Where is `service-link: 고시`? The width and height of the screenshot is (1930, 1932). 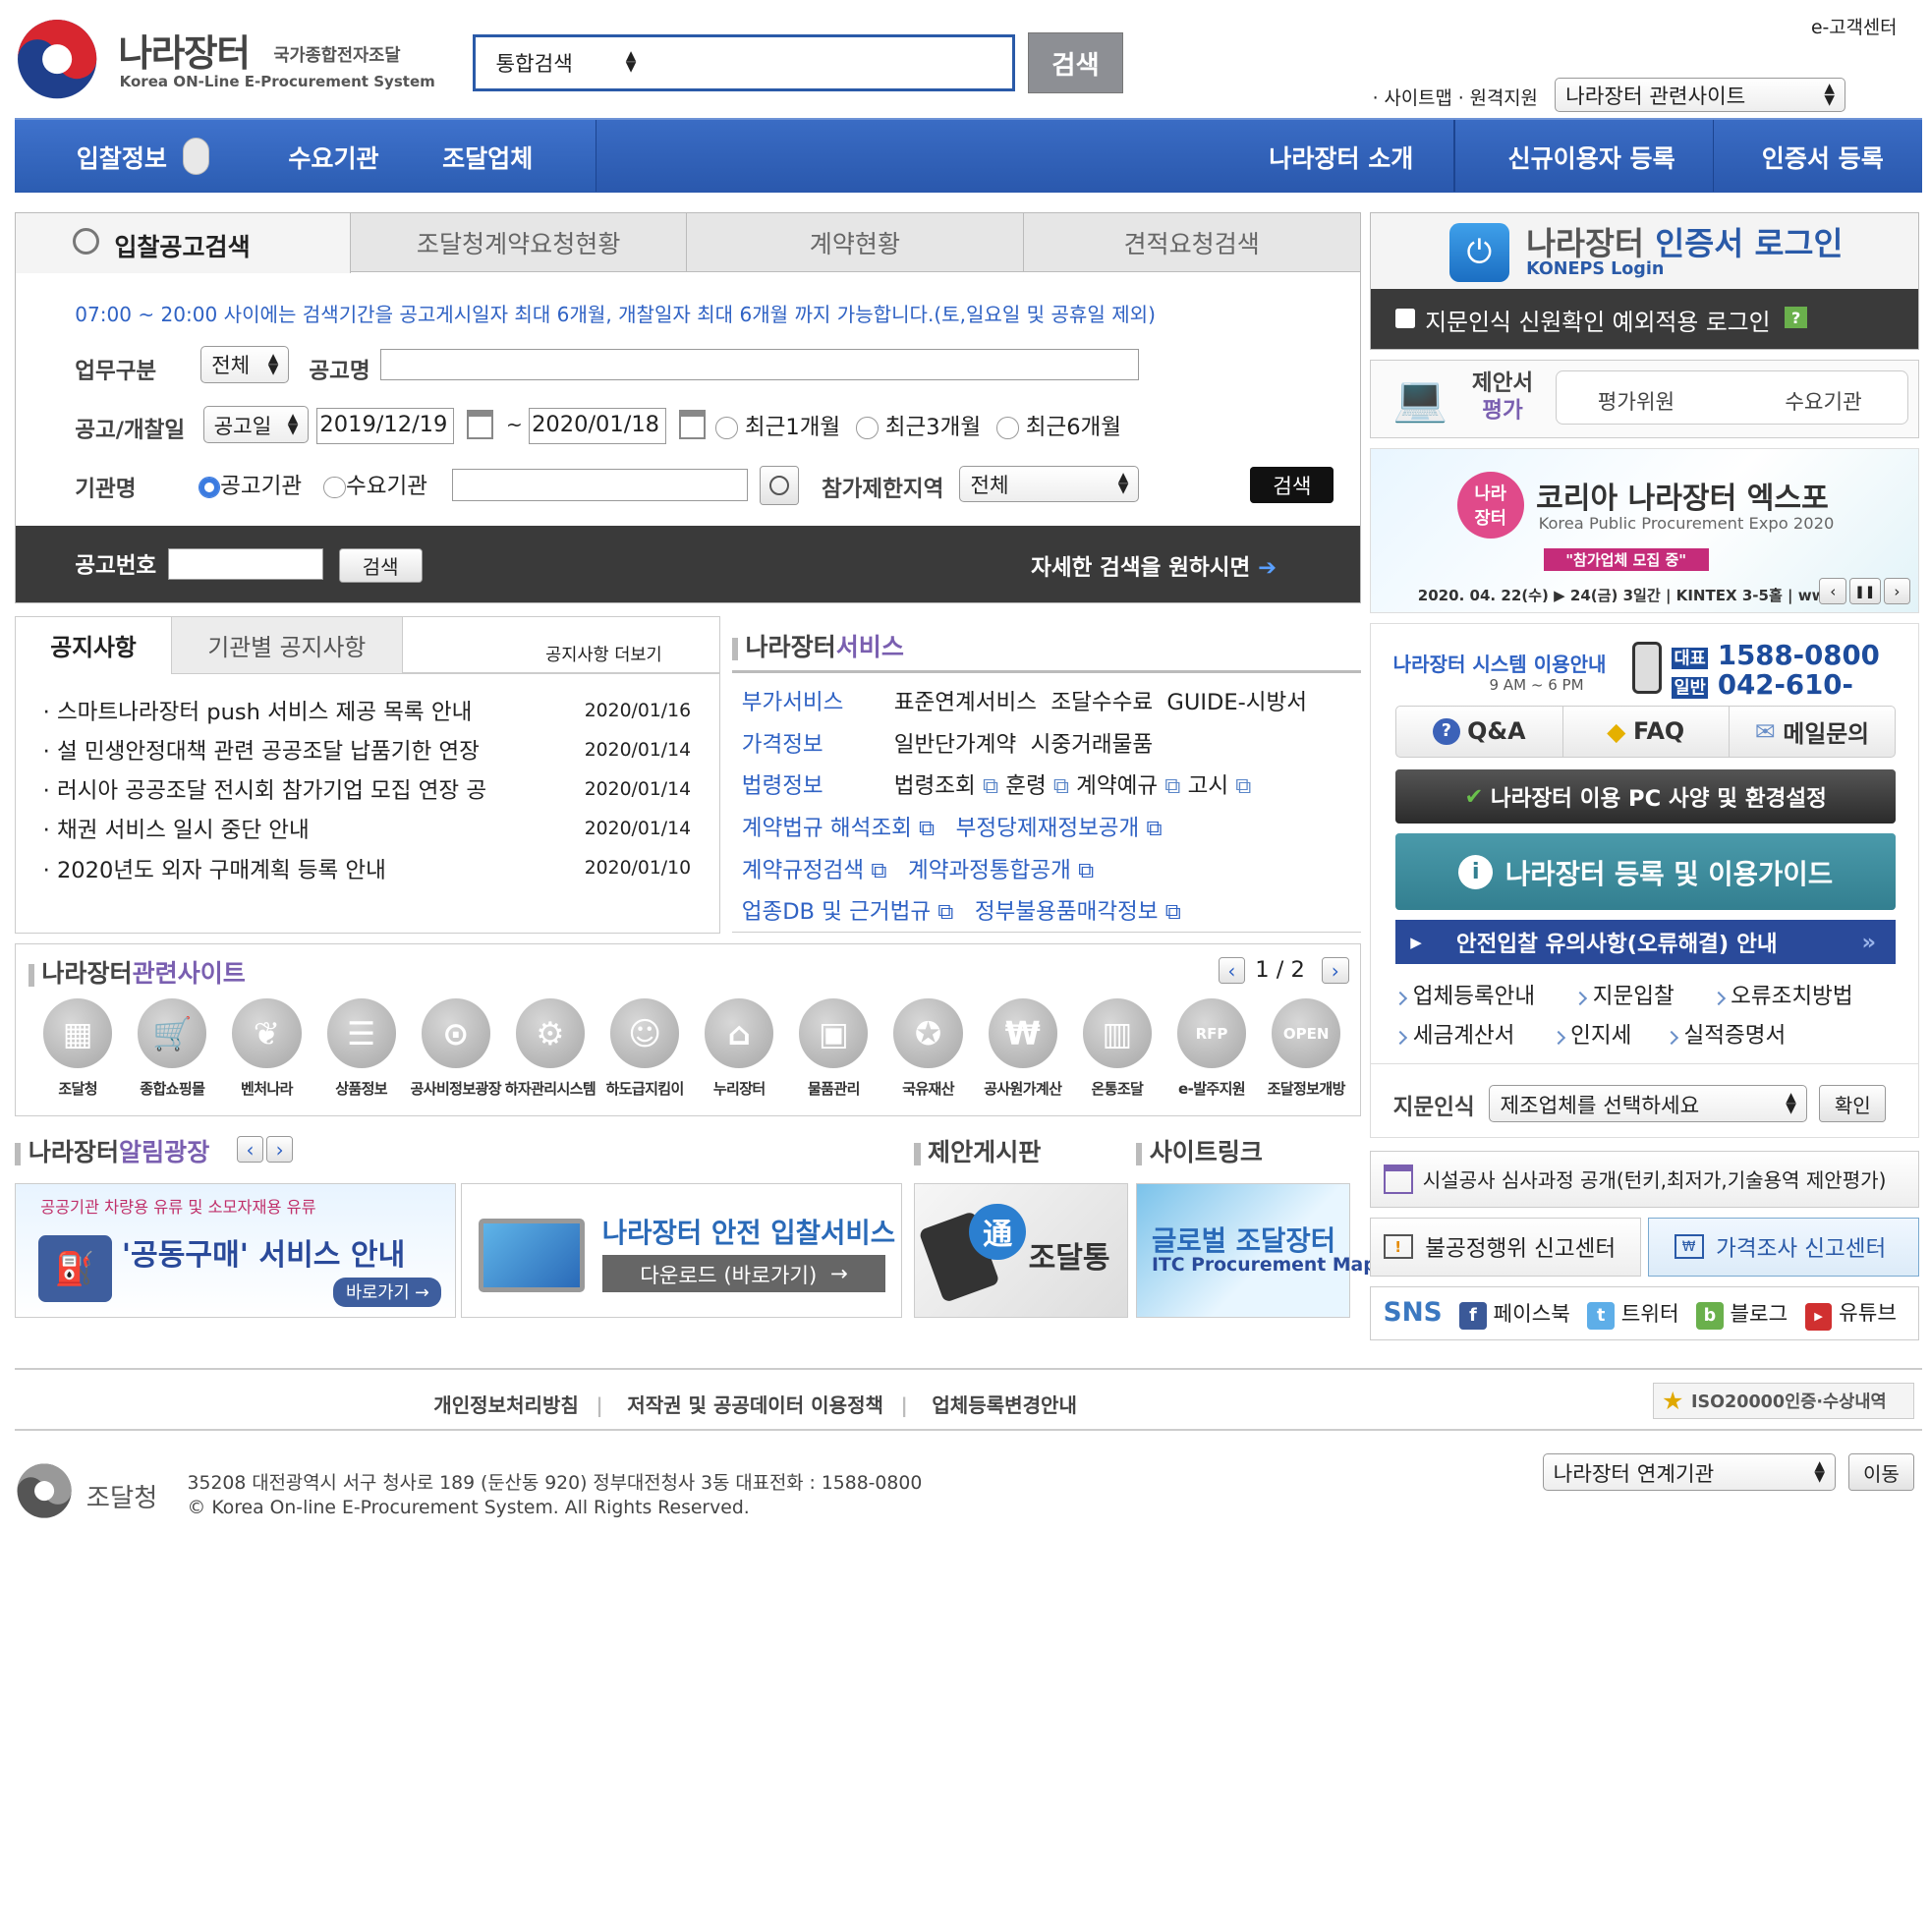 service-link: 고시 is located at coordinates (1208, 786).